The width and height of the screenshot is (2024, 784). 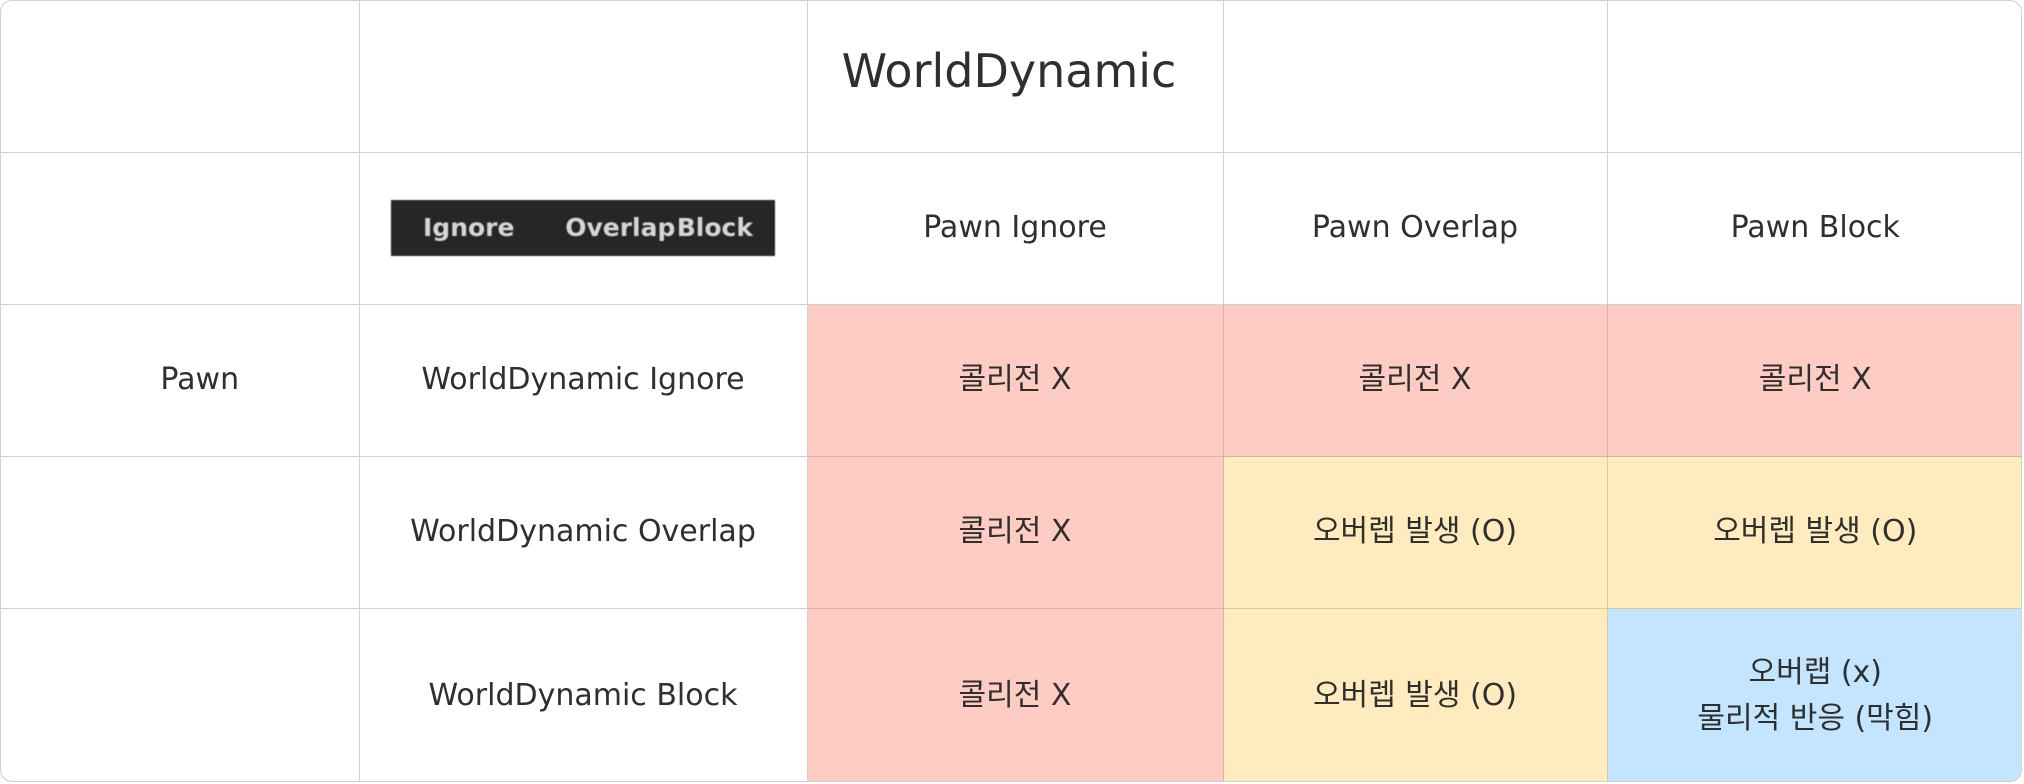 I want to click on title-cell: WorldDynamic, so click(x=1015, y=77).